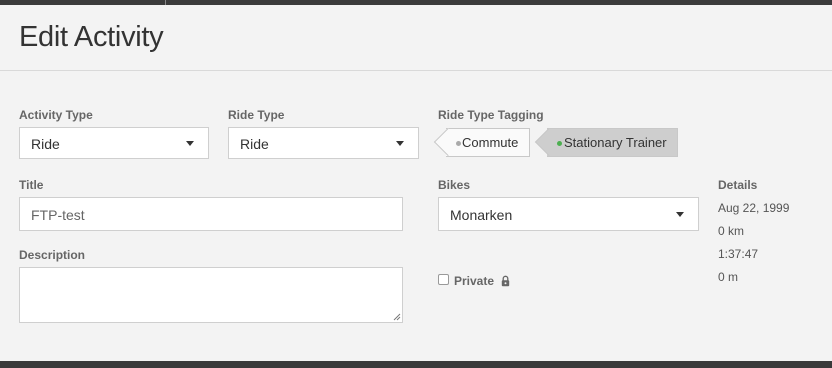  What do you see at coordinates (211, 214) in the screenshot?
I see `title-input: FTP-test` at bounding box center [211, 214].